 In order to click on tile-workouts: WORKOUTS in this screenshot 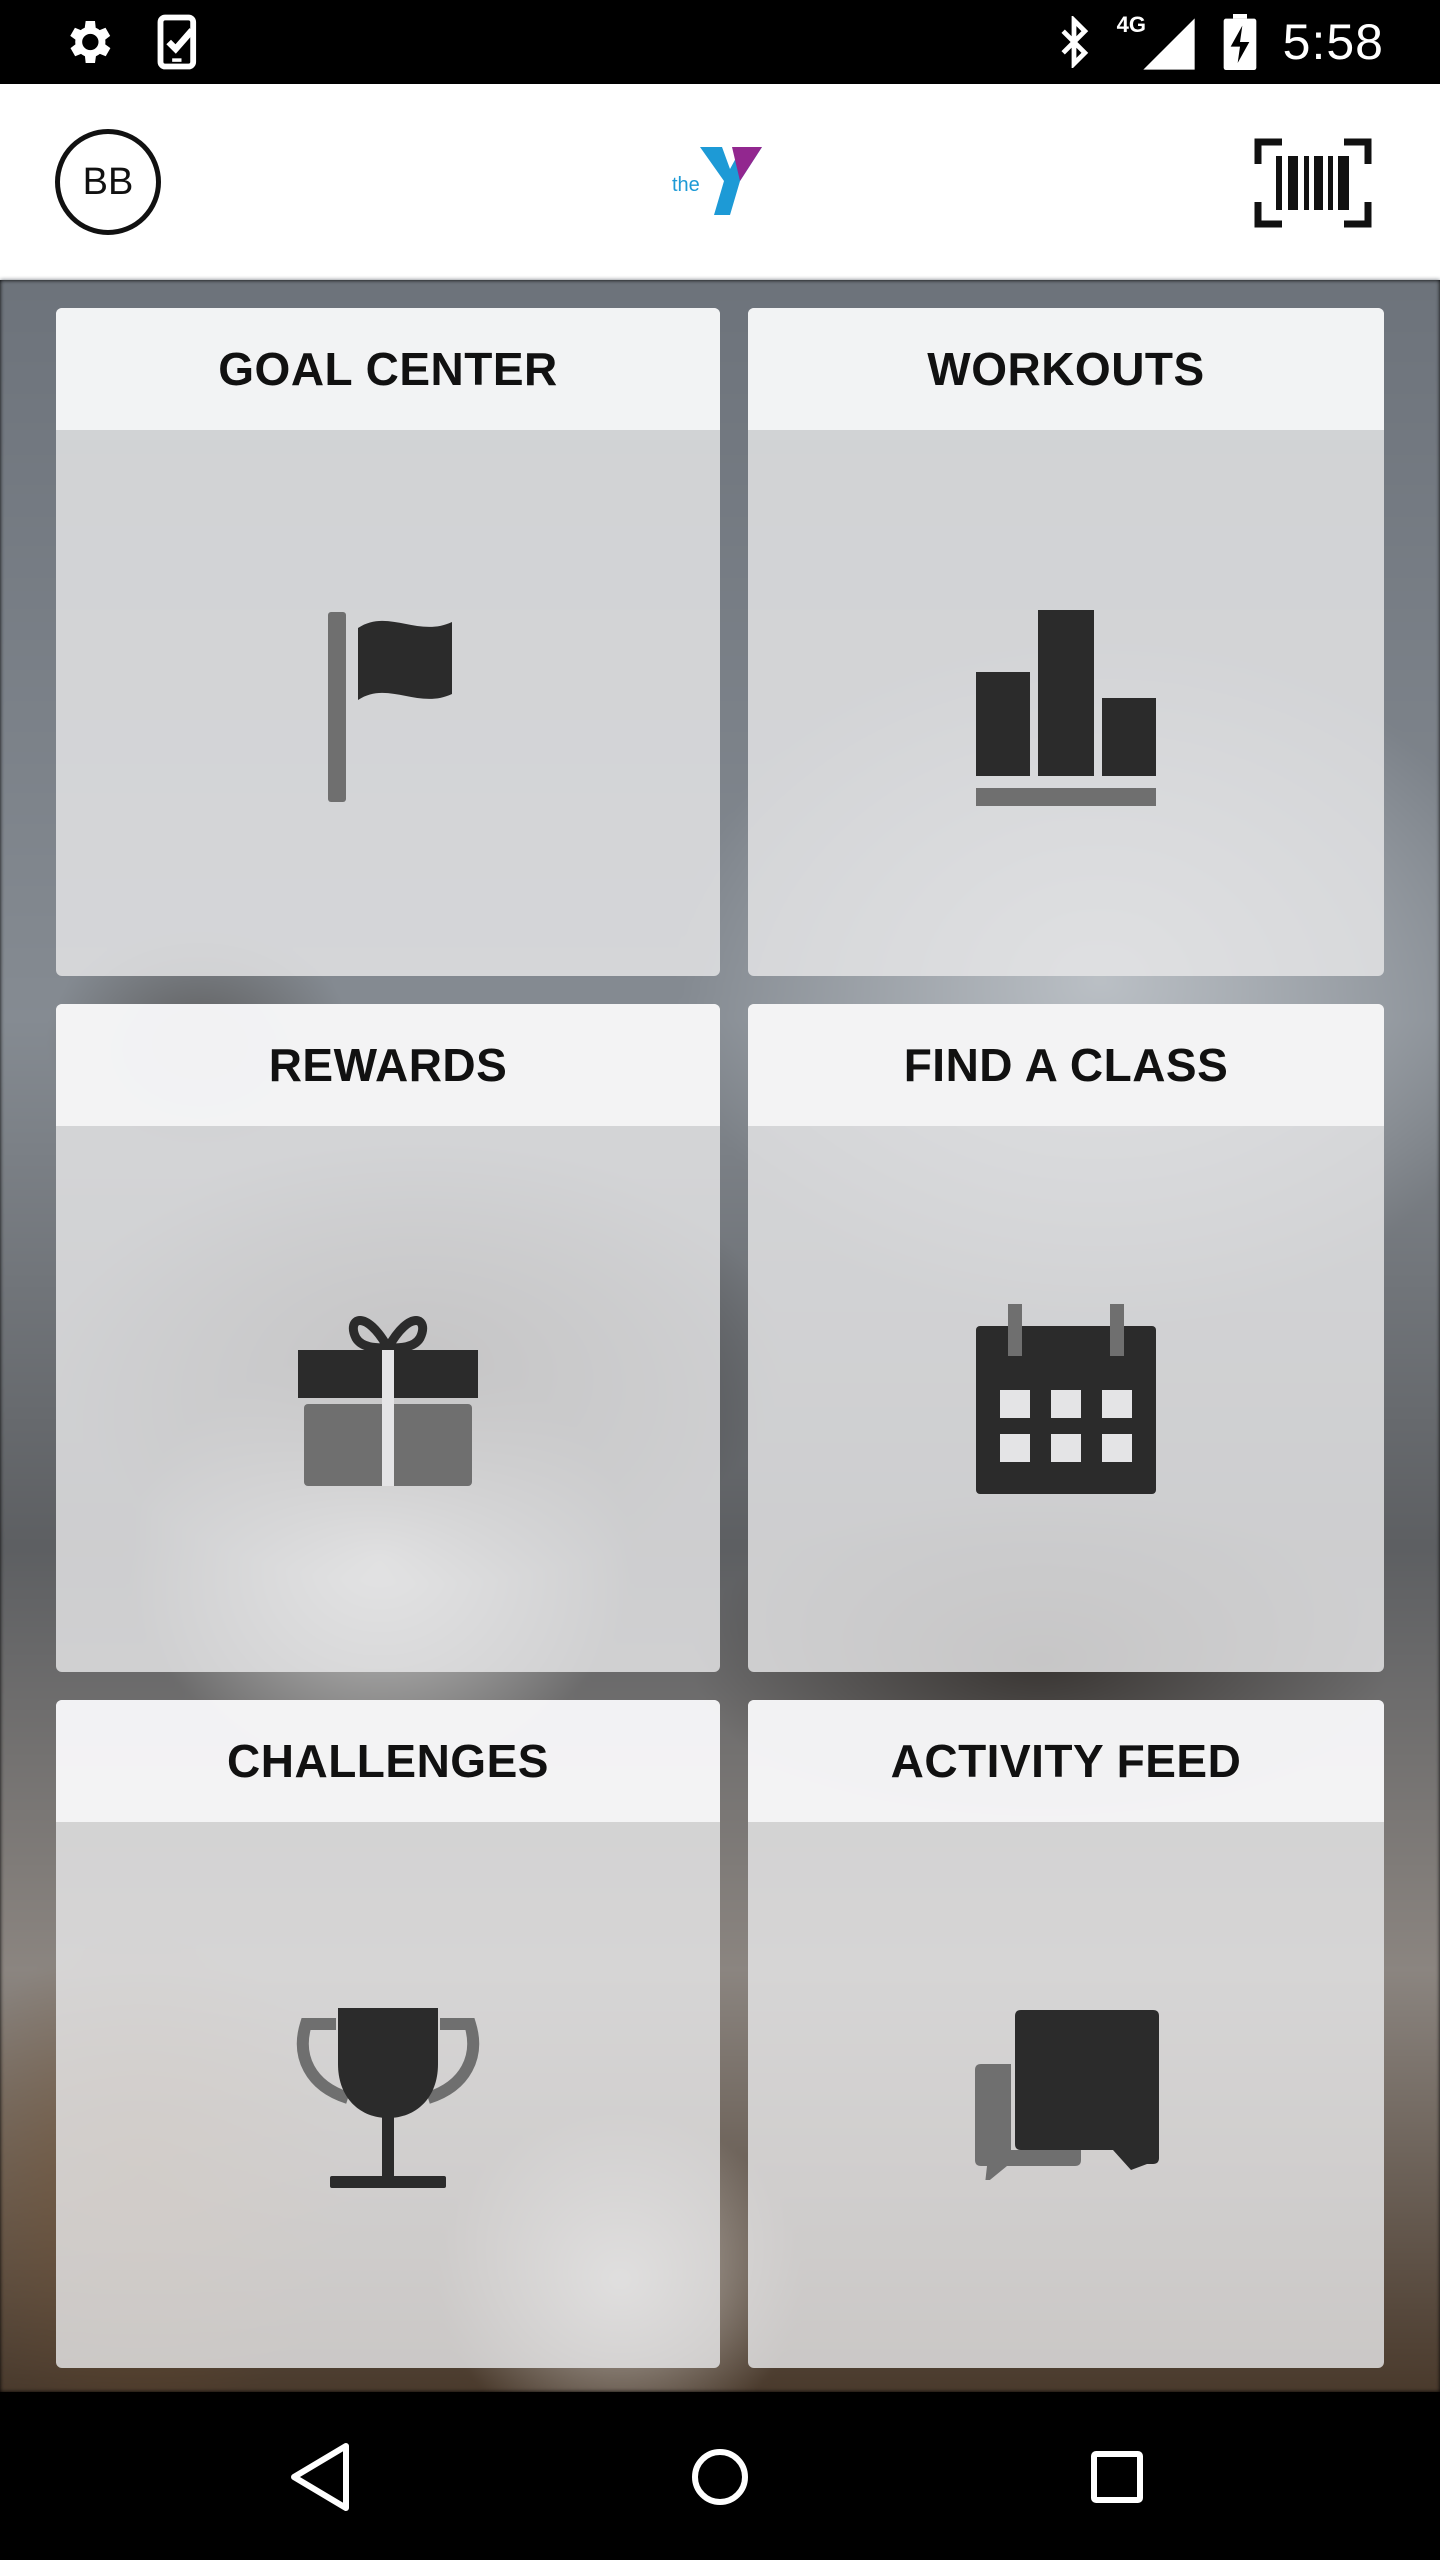, I will do `click(1066, 642)`.